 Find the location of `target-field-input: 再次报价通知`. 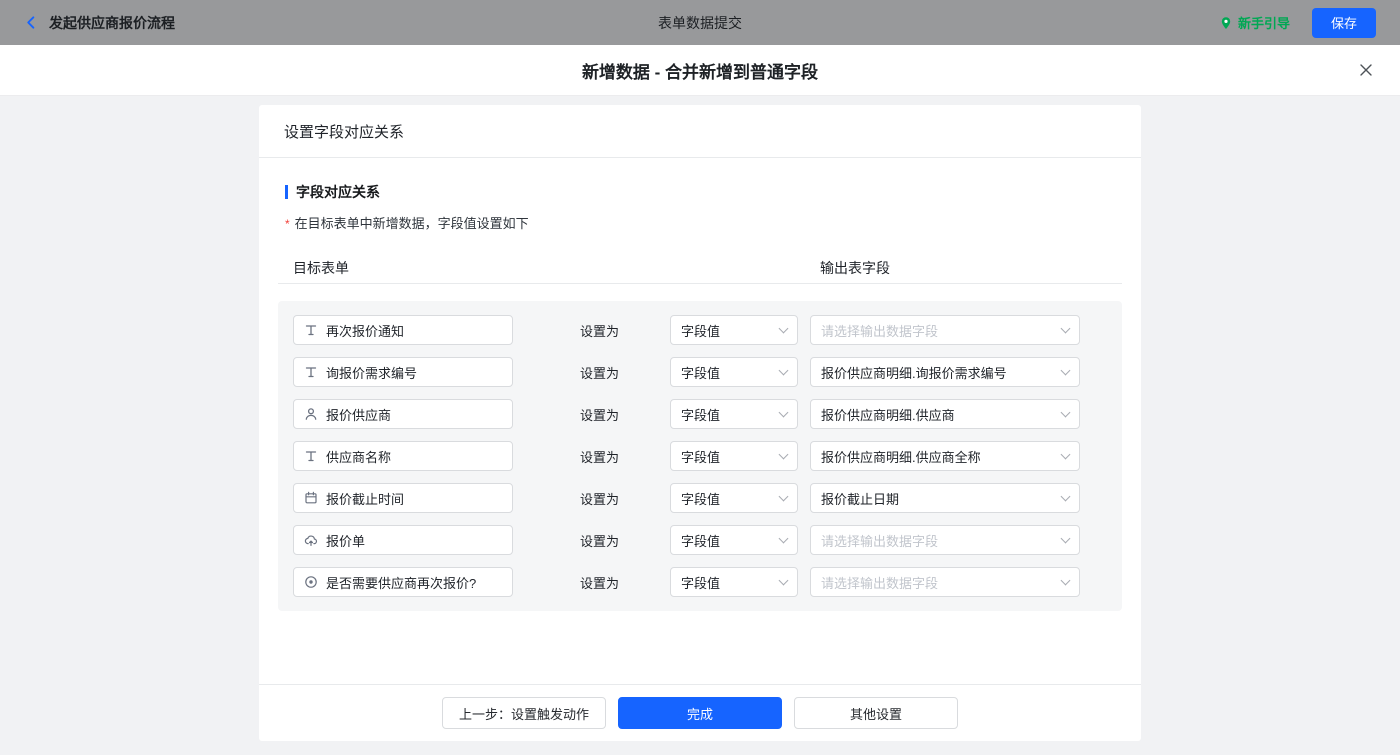

target-field-input: 再次报价通知 is located at coordinates (403, 330).